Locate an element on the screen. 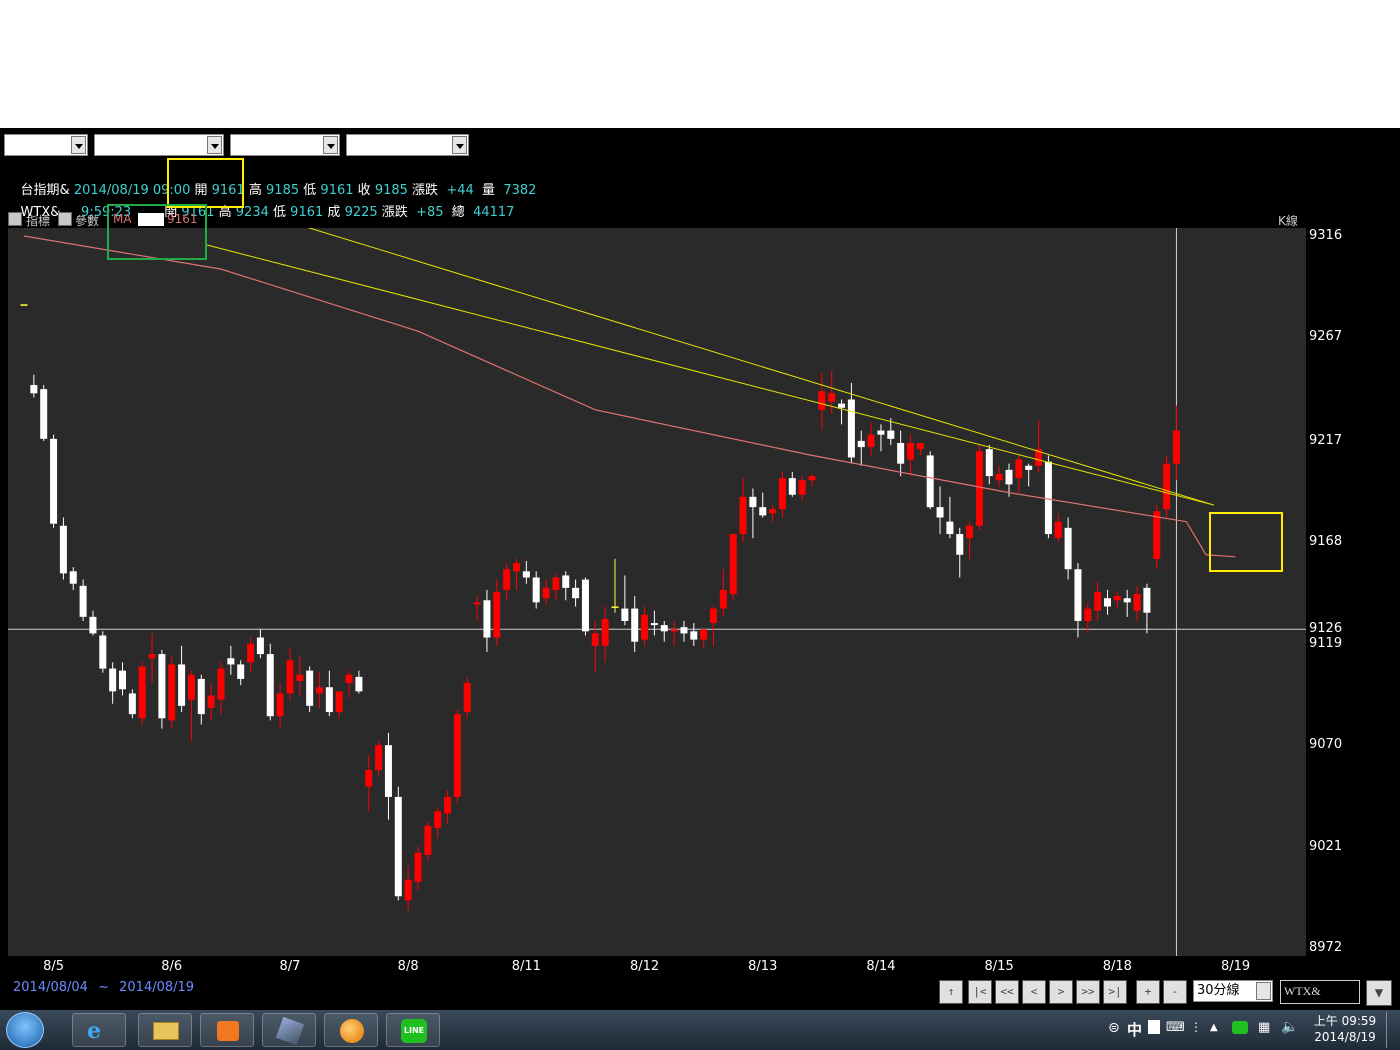  nav-page-forward-button: >> is located at coordinates (1088, 992).